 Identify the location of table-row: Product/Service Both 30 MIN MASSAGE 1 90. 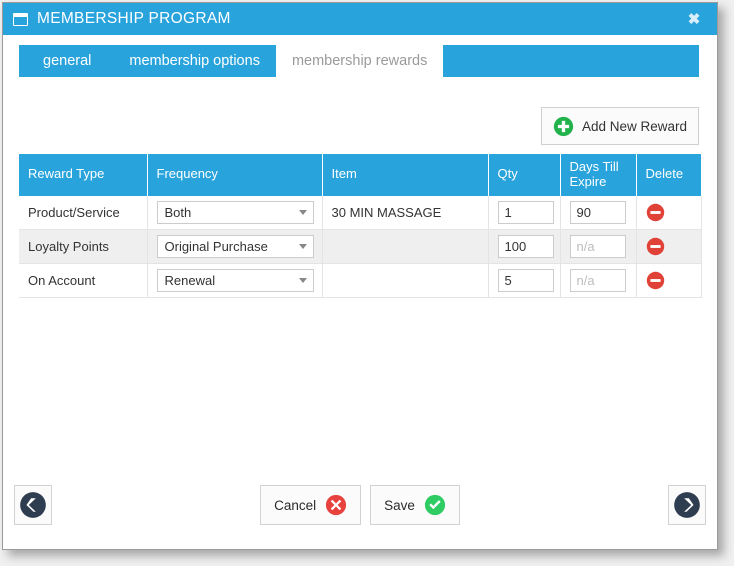
(360, 212).